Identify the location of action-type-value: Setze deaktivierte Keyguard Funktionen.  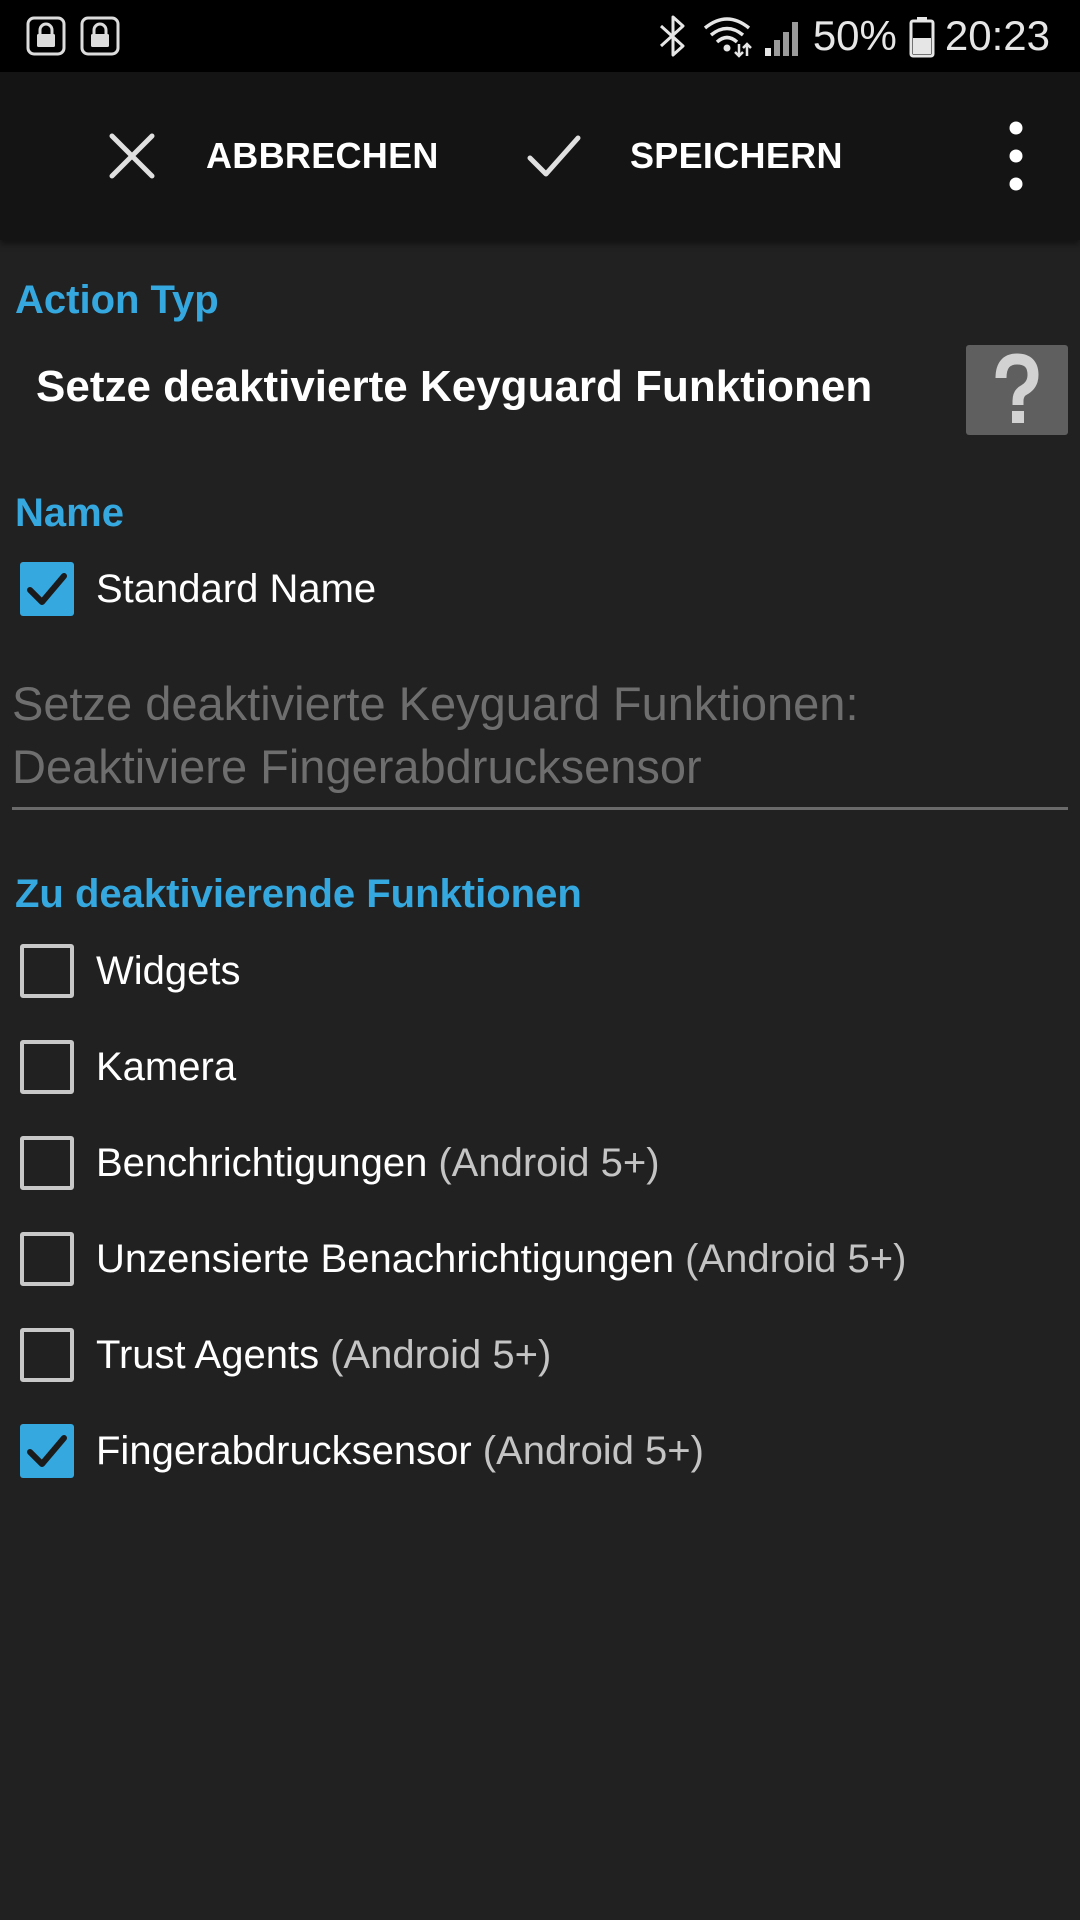
(454, 387).